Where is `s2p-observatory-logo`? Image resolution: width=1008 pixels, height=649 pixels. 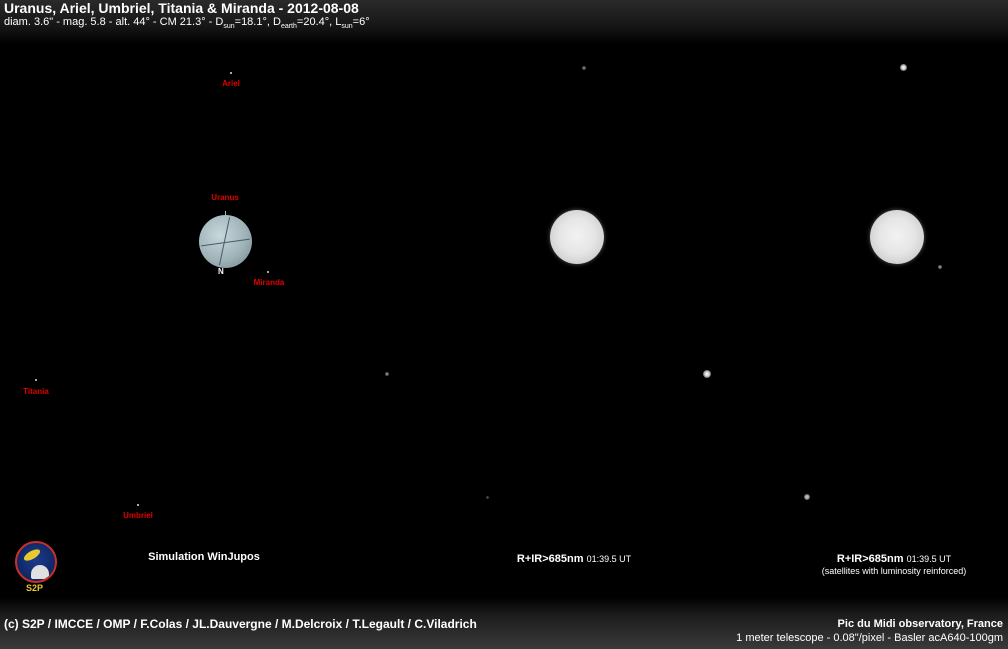 s2p-observatory-logo is located at coordinates (36, 562).